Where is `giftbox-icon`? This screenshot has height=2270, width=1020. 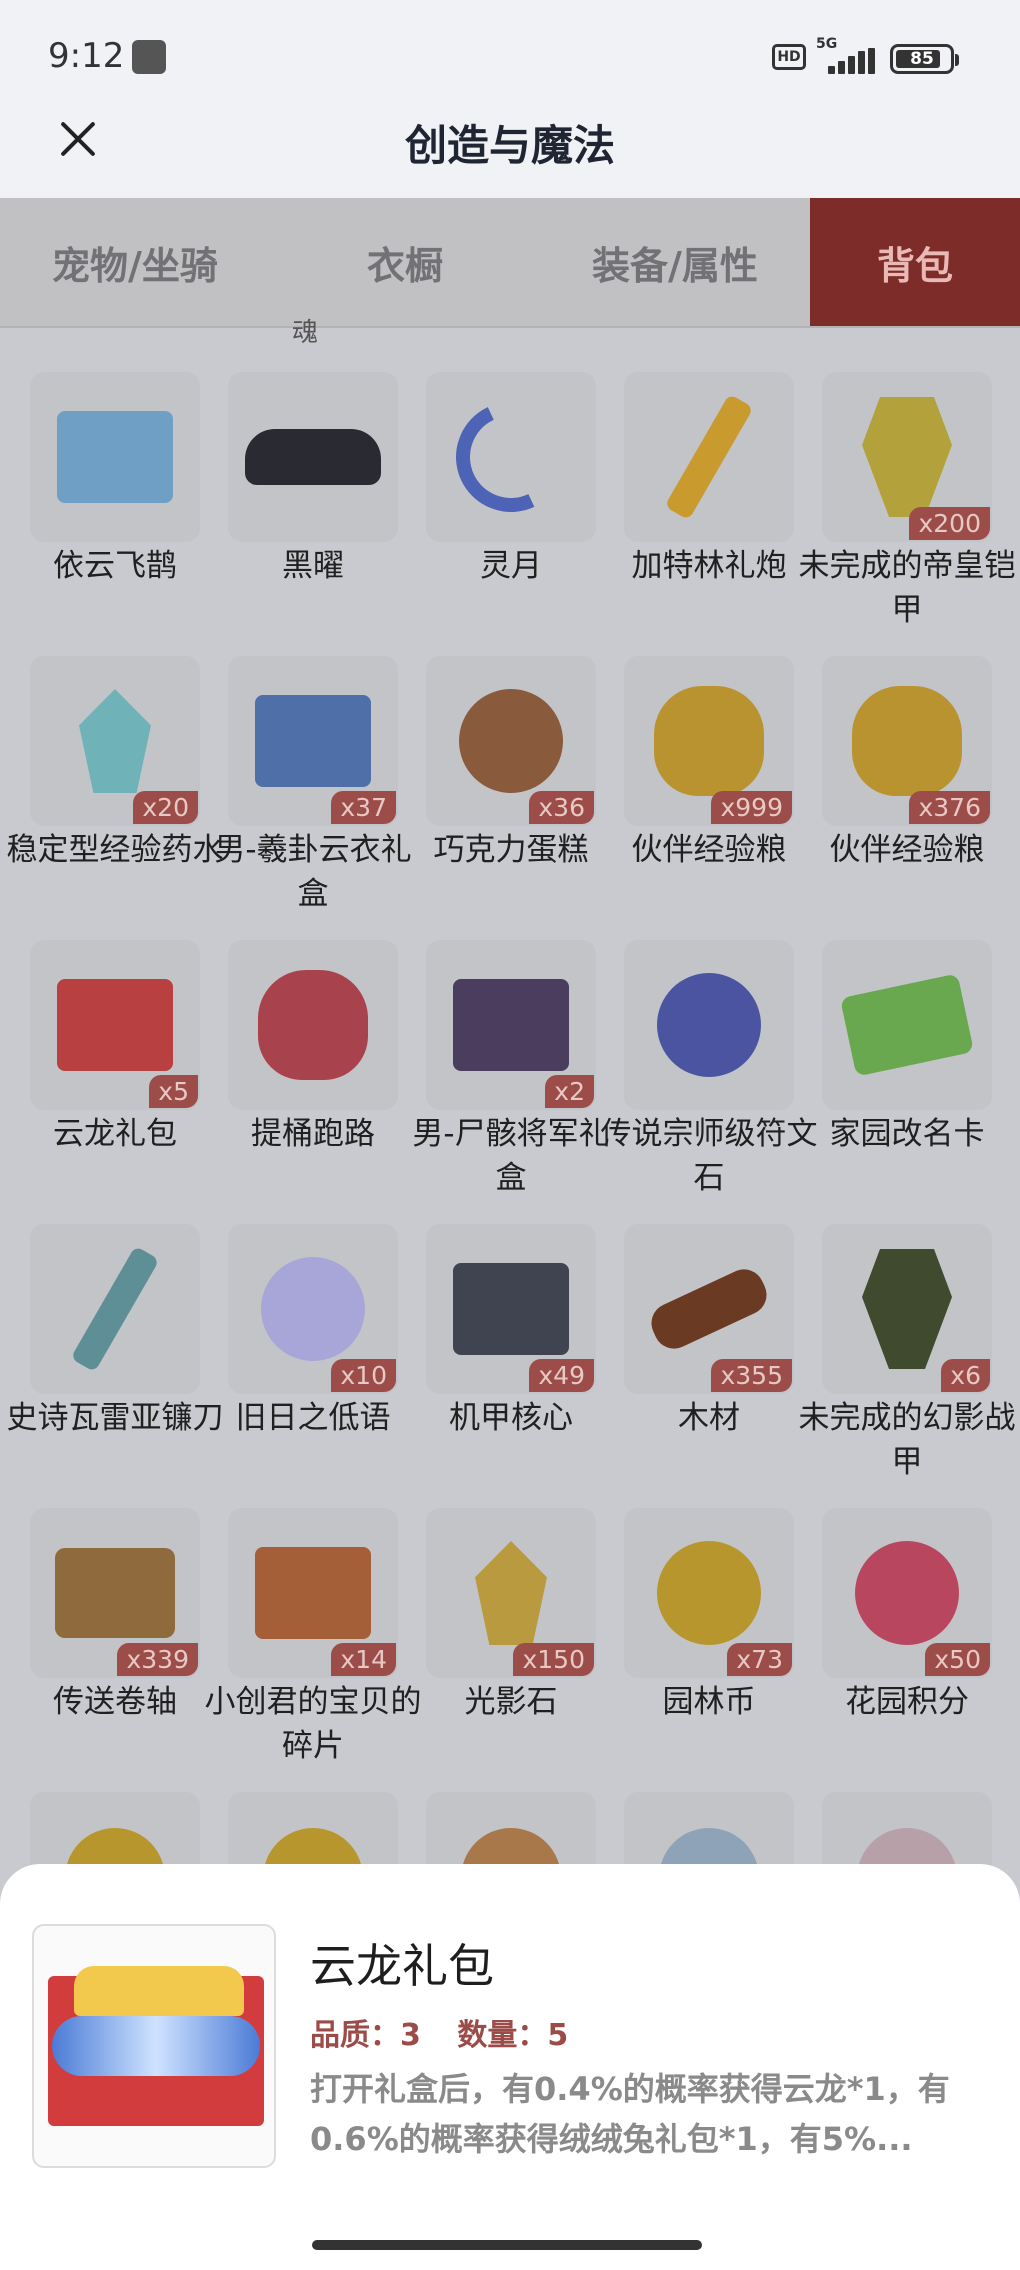
giftbox-icon is located at coordinates (313, 741).